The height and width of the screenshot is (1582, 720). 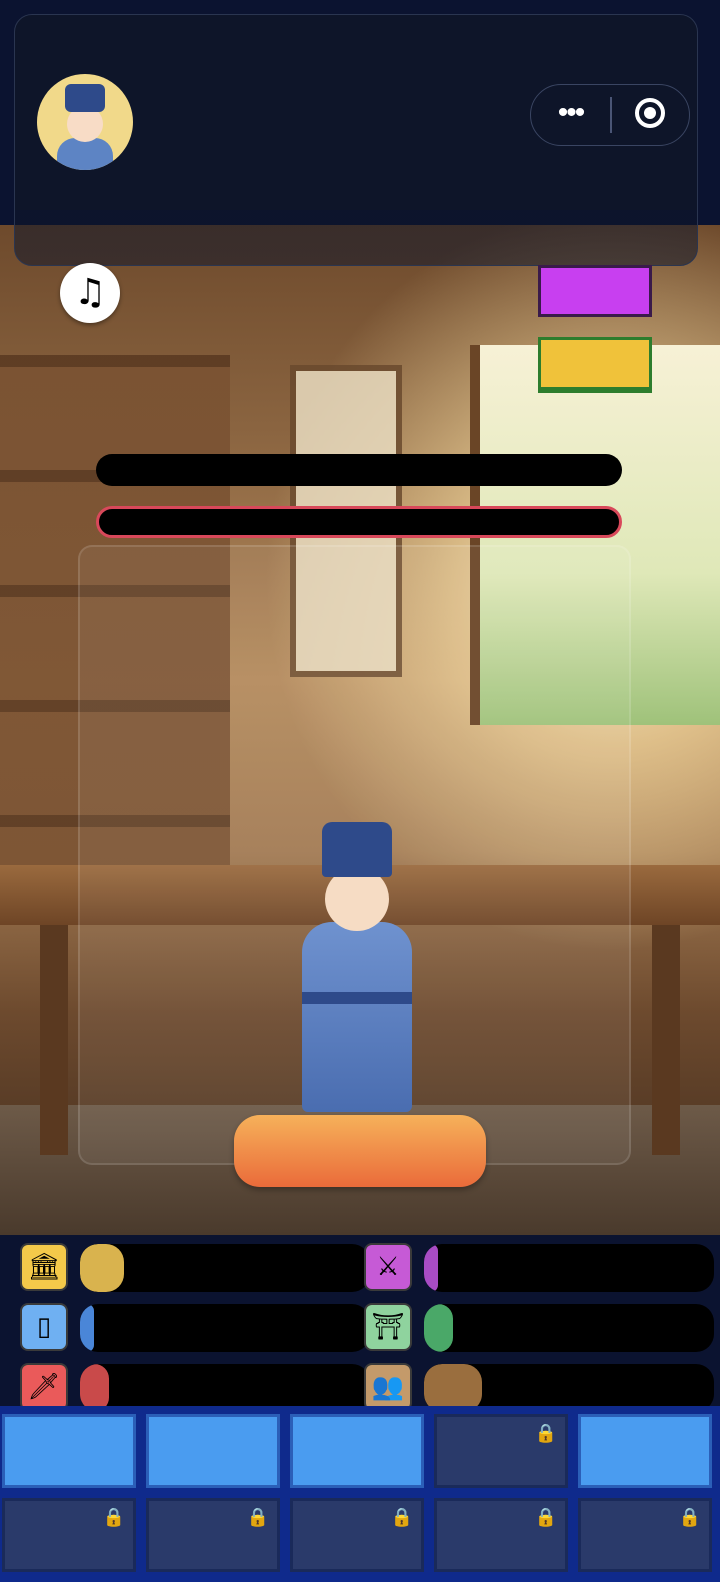 What do you see at coordinates (570, 115) in the screenshot?
I see `more-dots-icon: •••` at bounding box center [570, 115].